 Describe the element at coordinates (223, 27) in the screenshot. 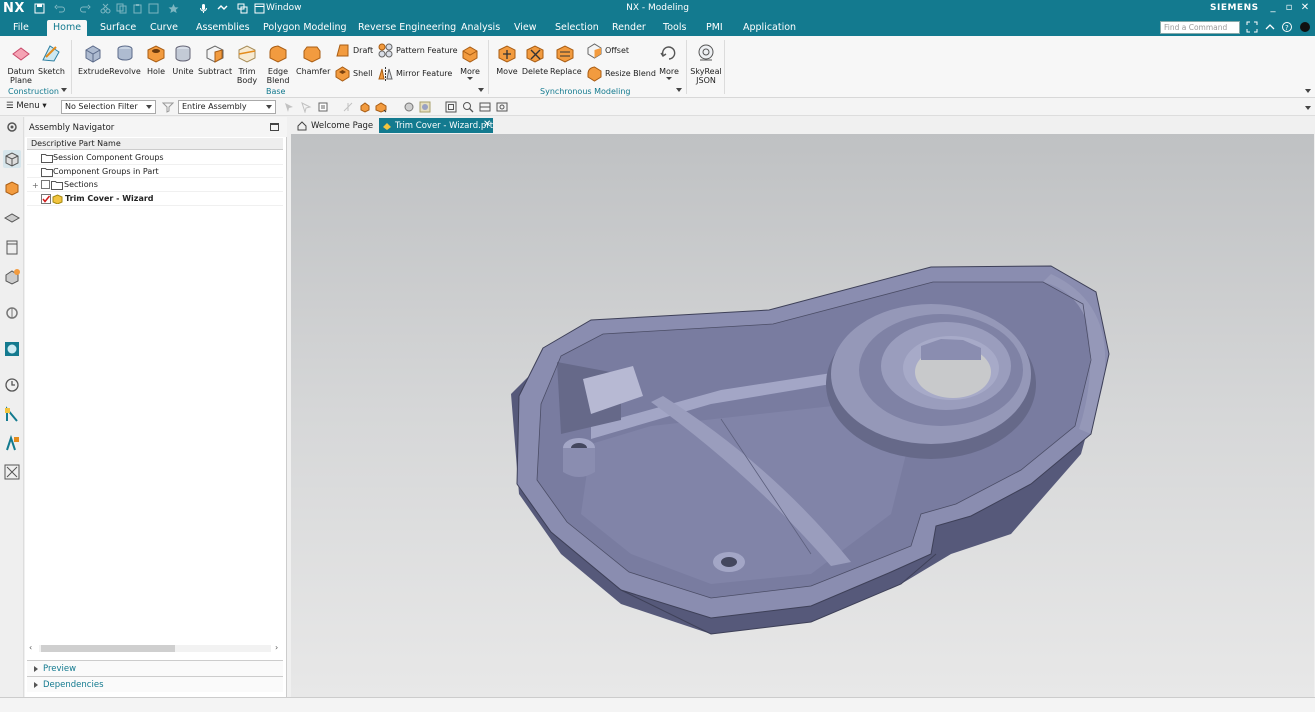

I see `tab-assemblies: Assemblies` at that location.